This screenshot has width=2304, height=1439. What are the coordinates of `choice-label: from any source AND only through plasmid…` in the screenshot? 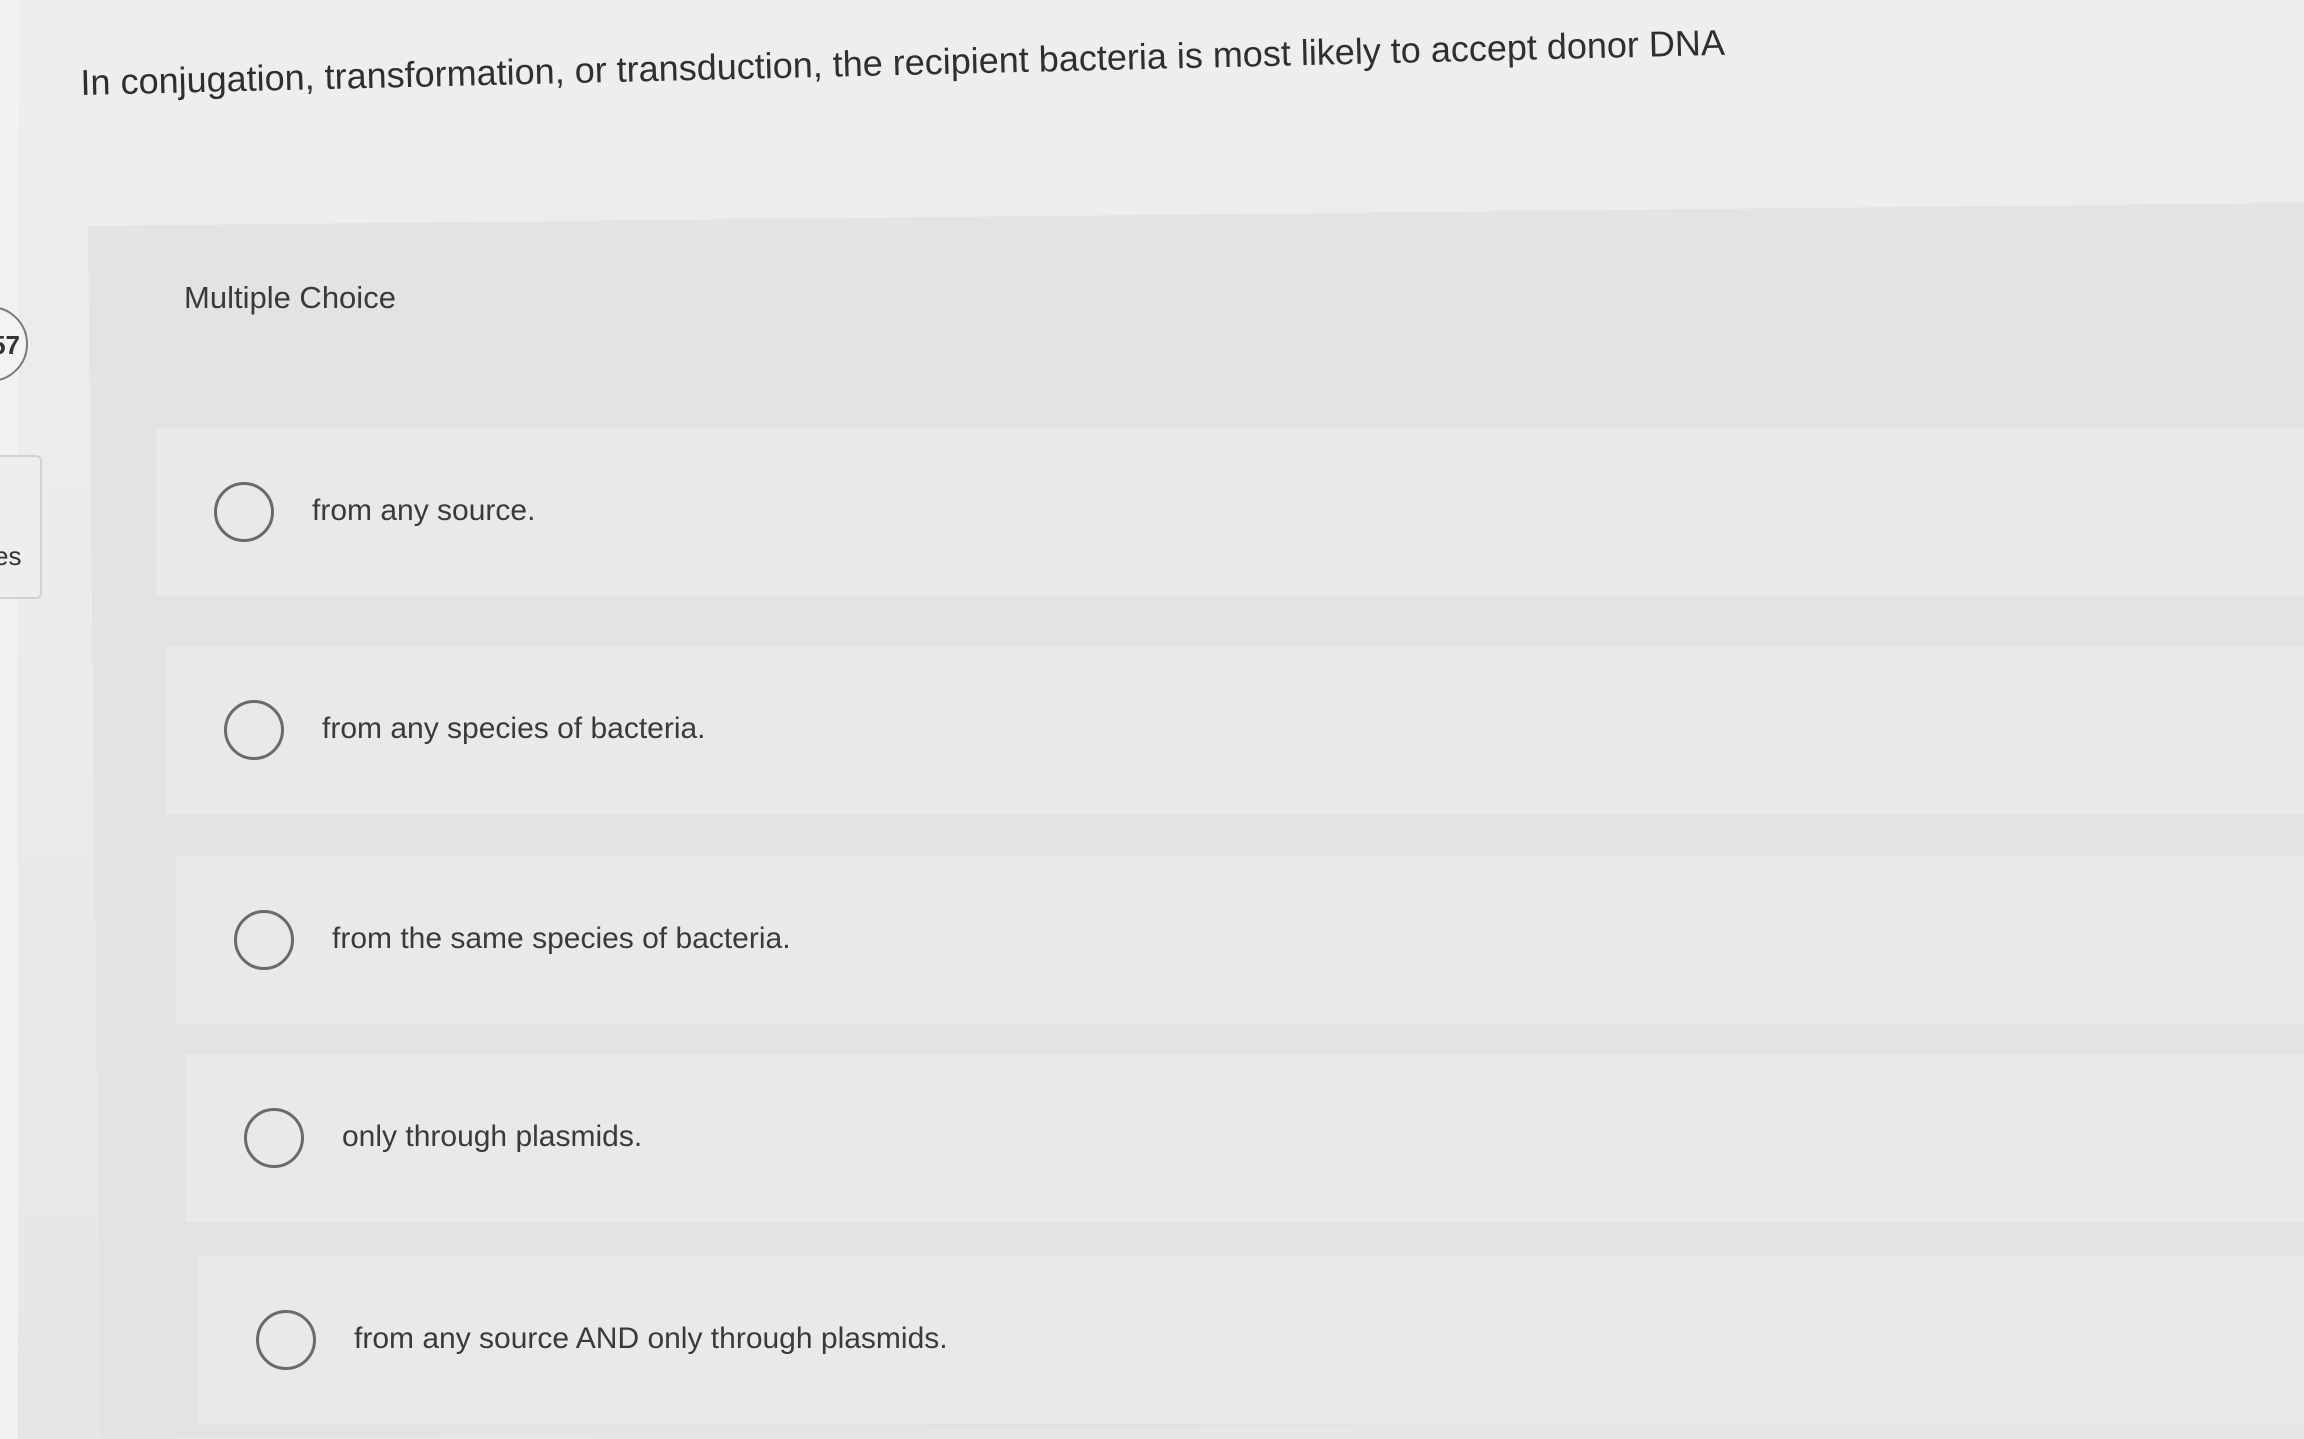 It's located at (651, 1338).